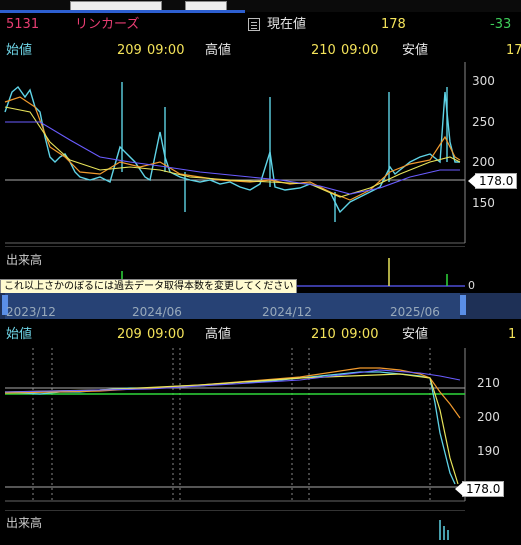 The width and height of the screenshot is (521, 545). What do you see at coordinates (512, 334) in the screenshot?
I see `lower-low-value: 1` at bounding box center [512, 334].